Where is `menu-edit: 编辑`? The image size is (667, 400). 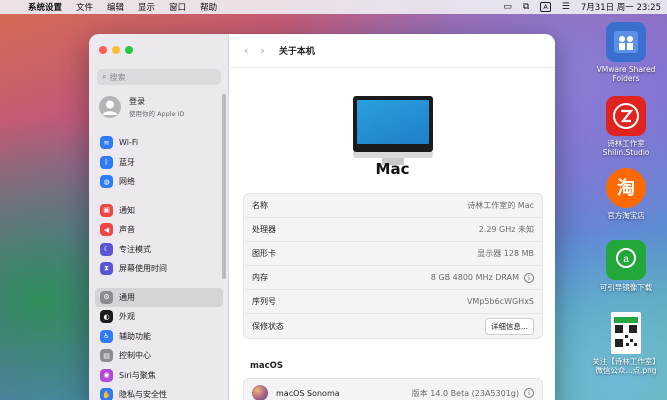 menu-edit: 编辑 is located at coordinates (115, 7).